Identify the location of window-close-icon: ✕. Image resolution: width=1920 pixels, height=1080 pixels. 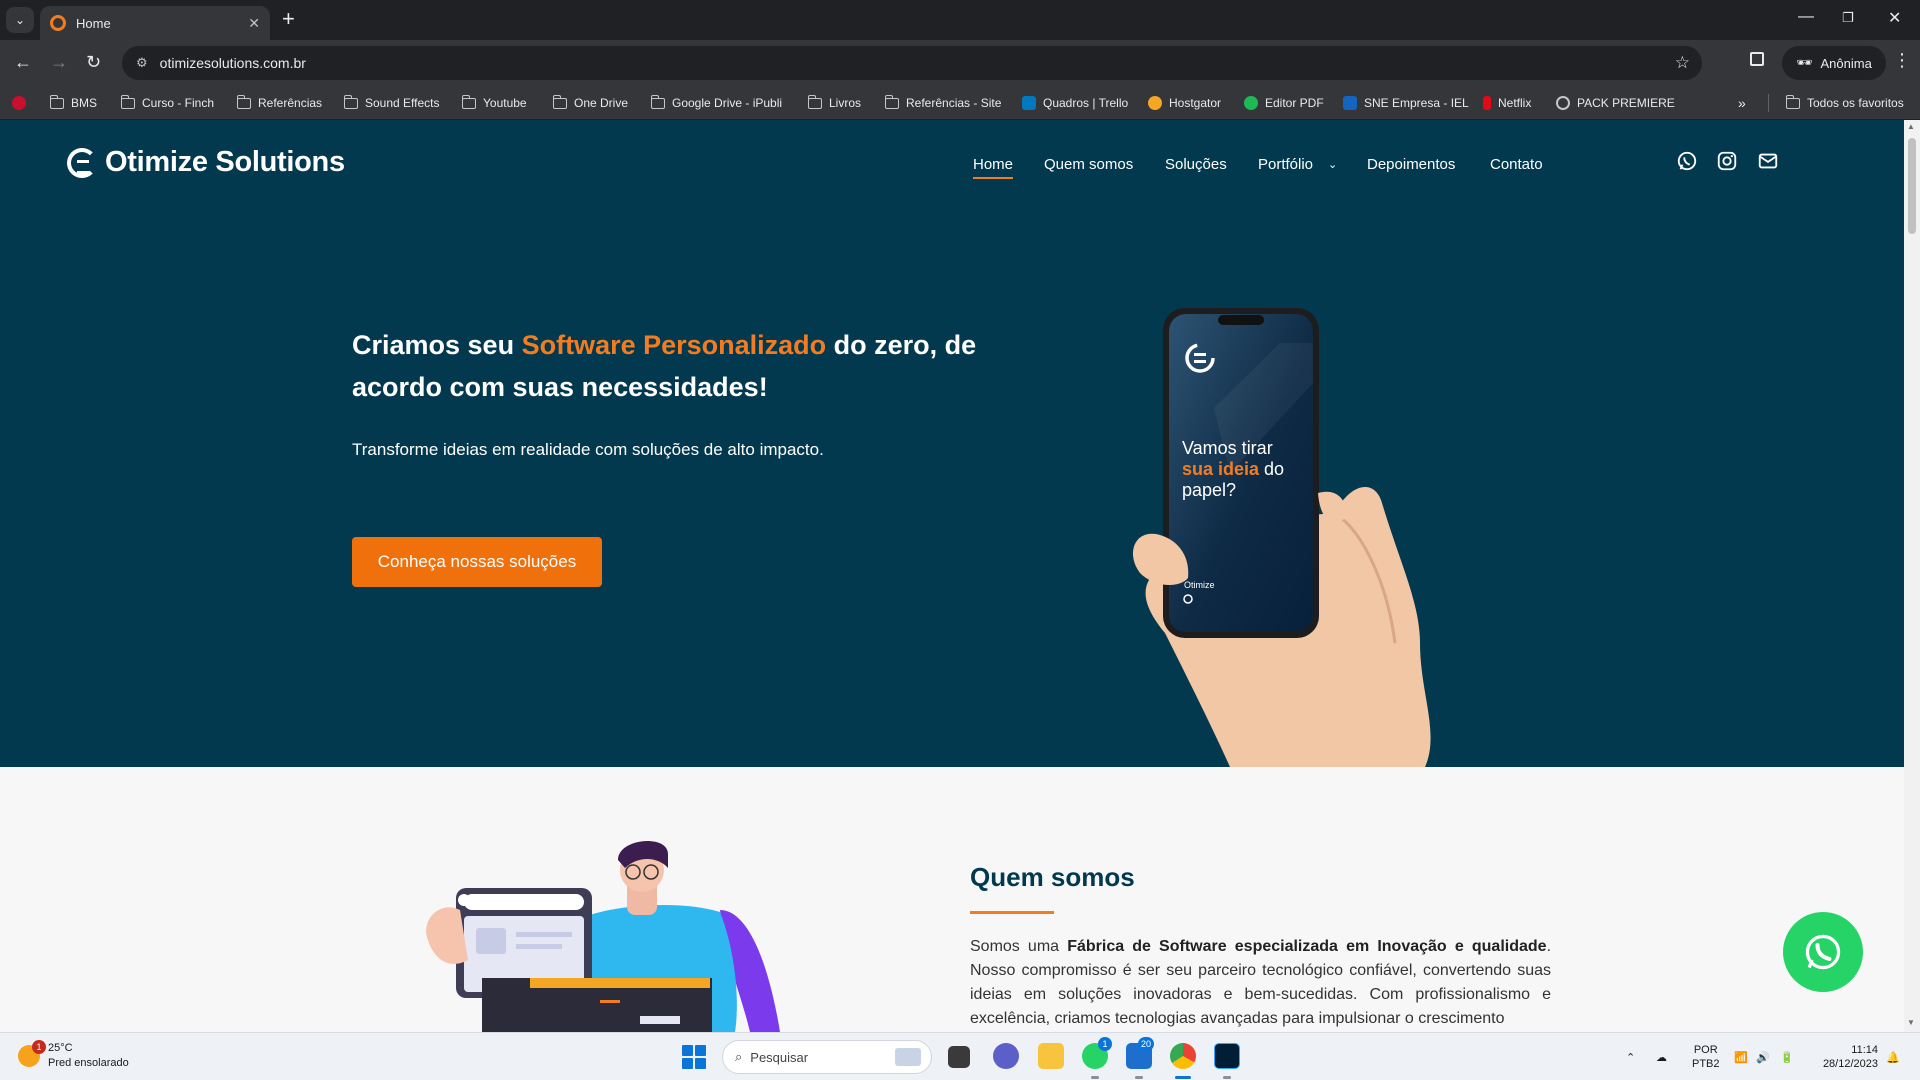
(1894, 18).